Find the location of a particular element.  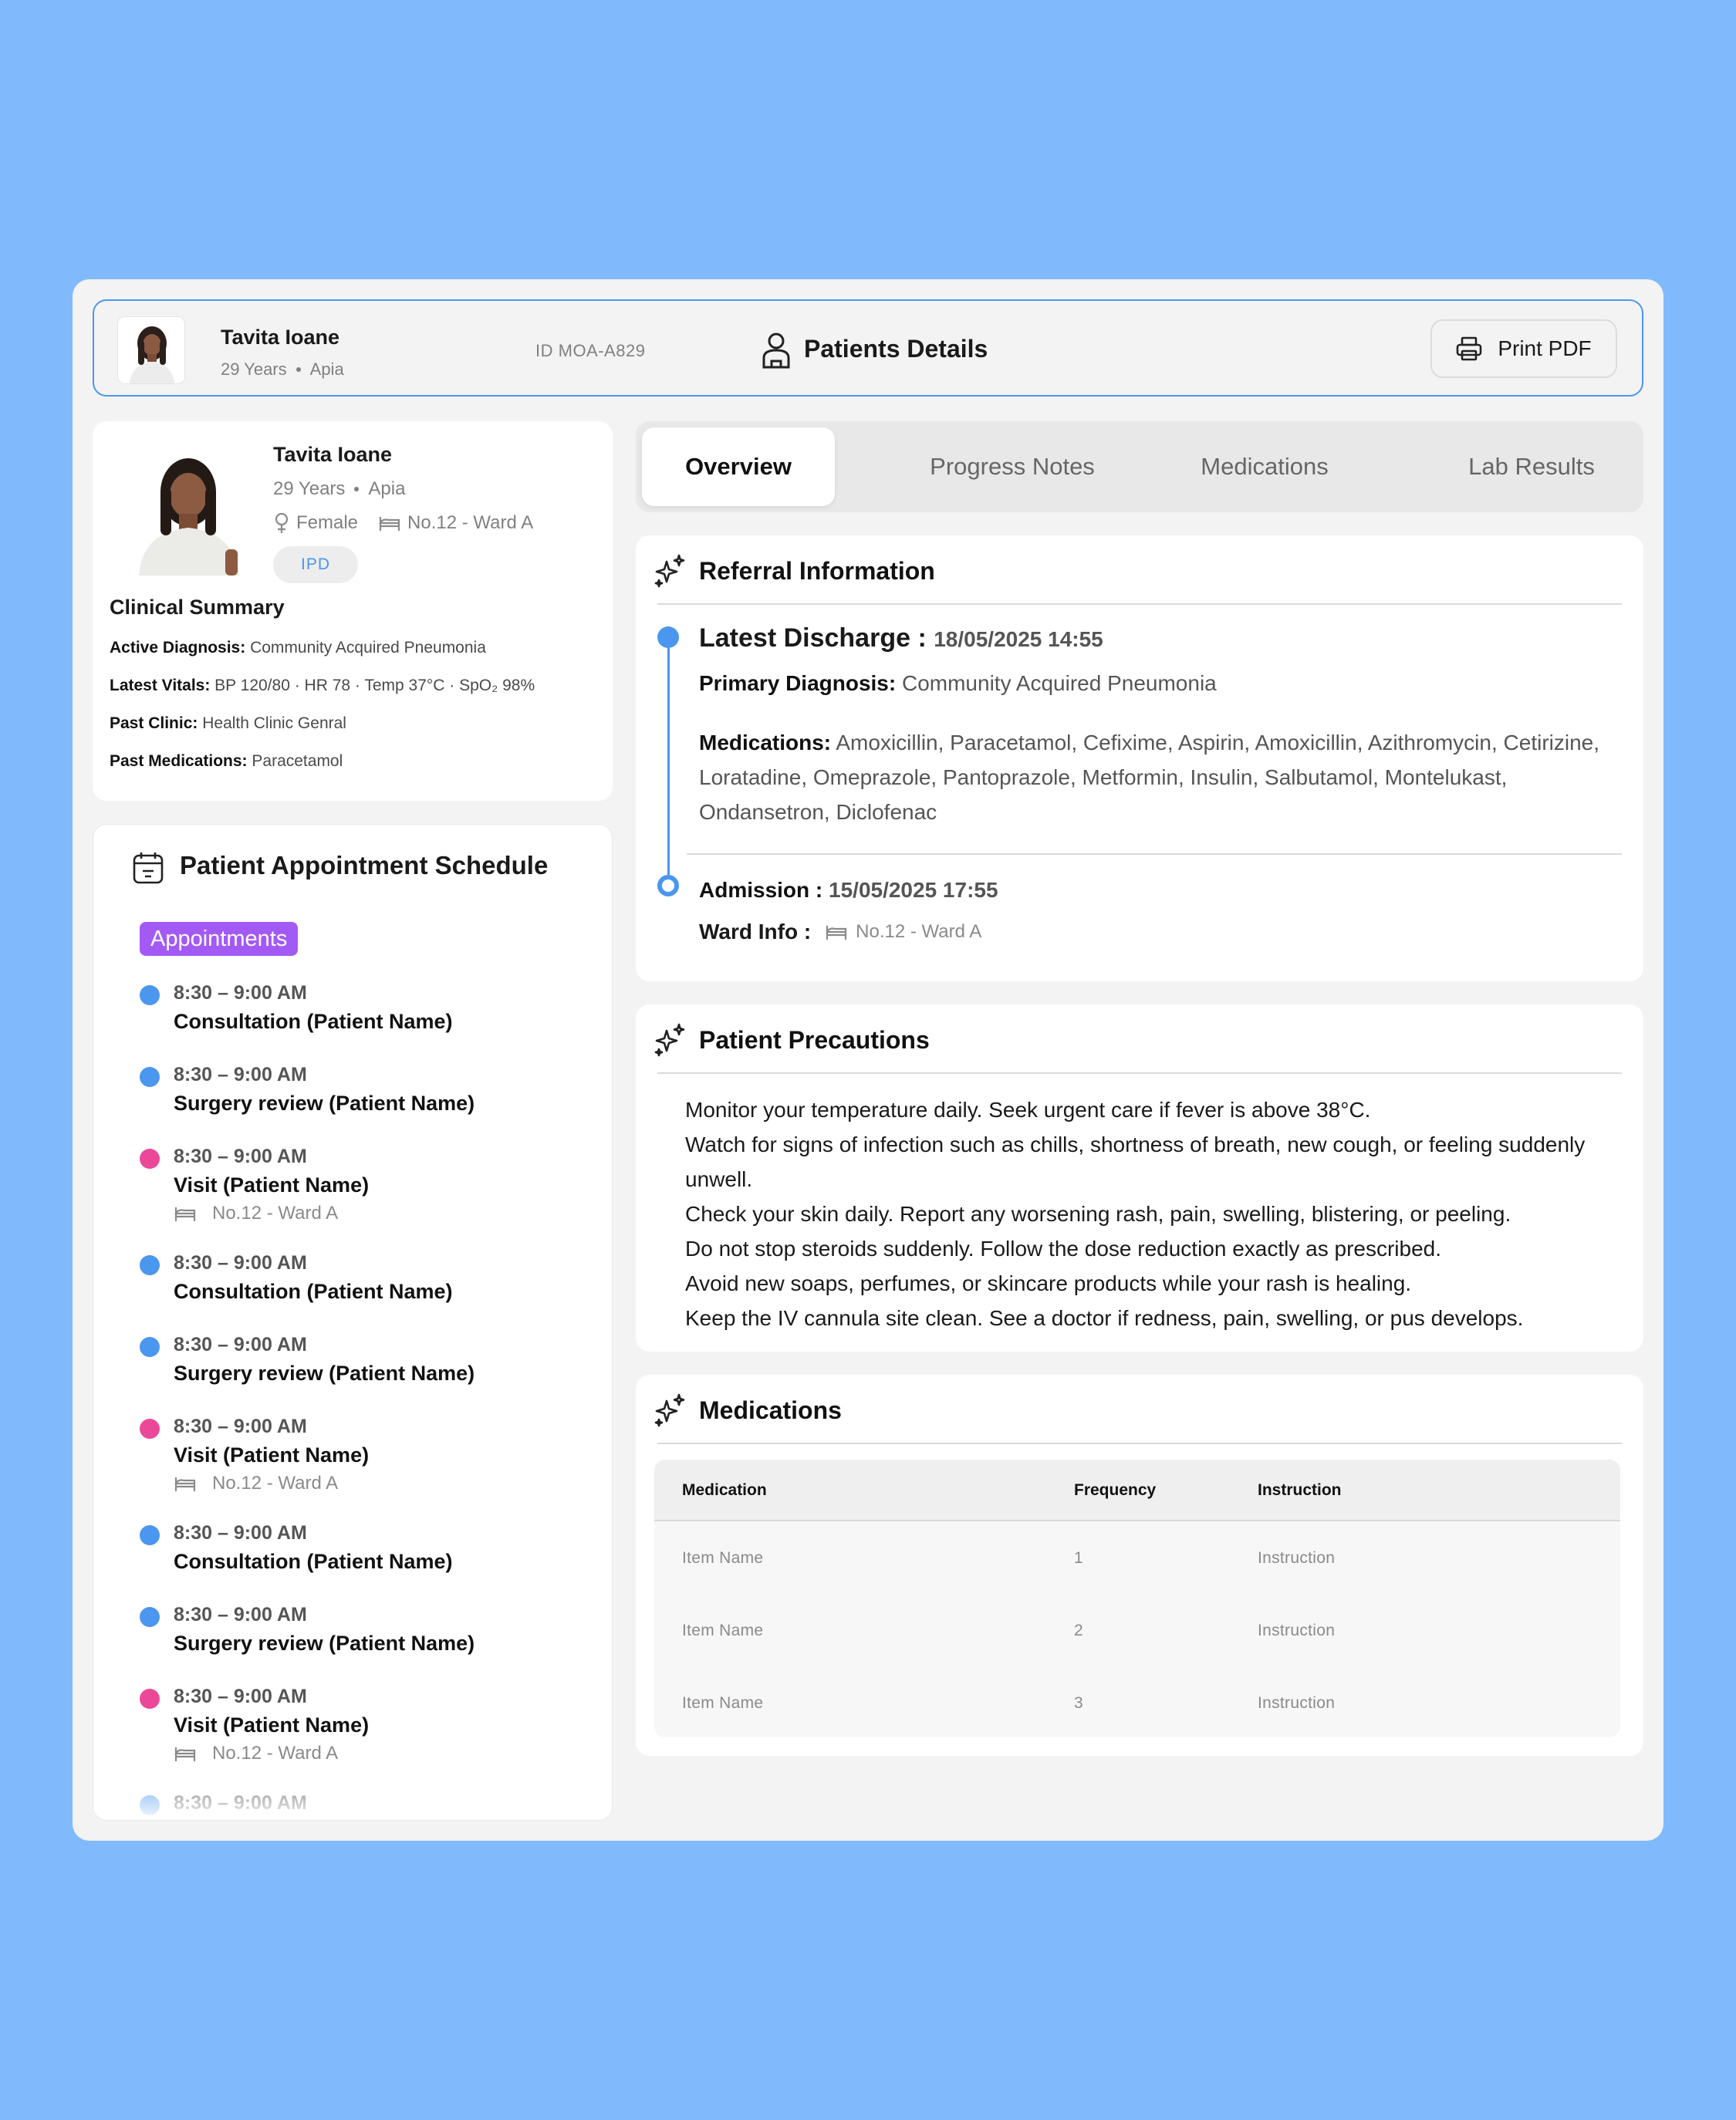

header-patient-meta: 29 Years Apia is located at coordinates (282, 370).